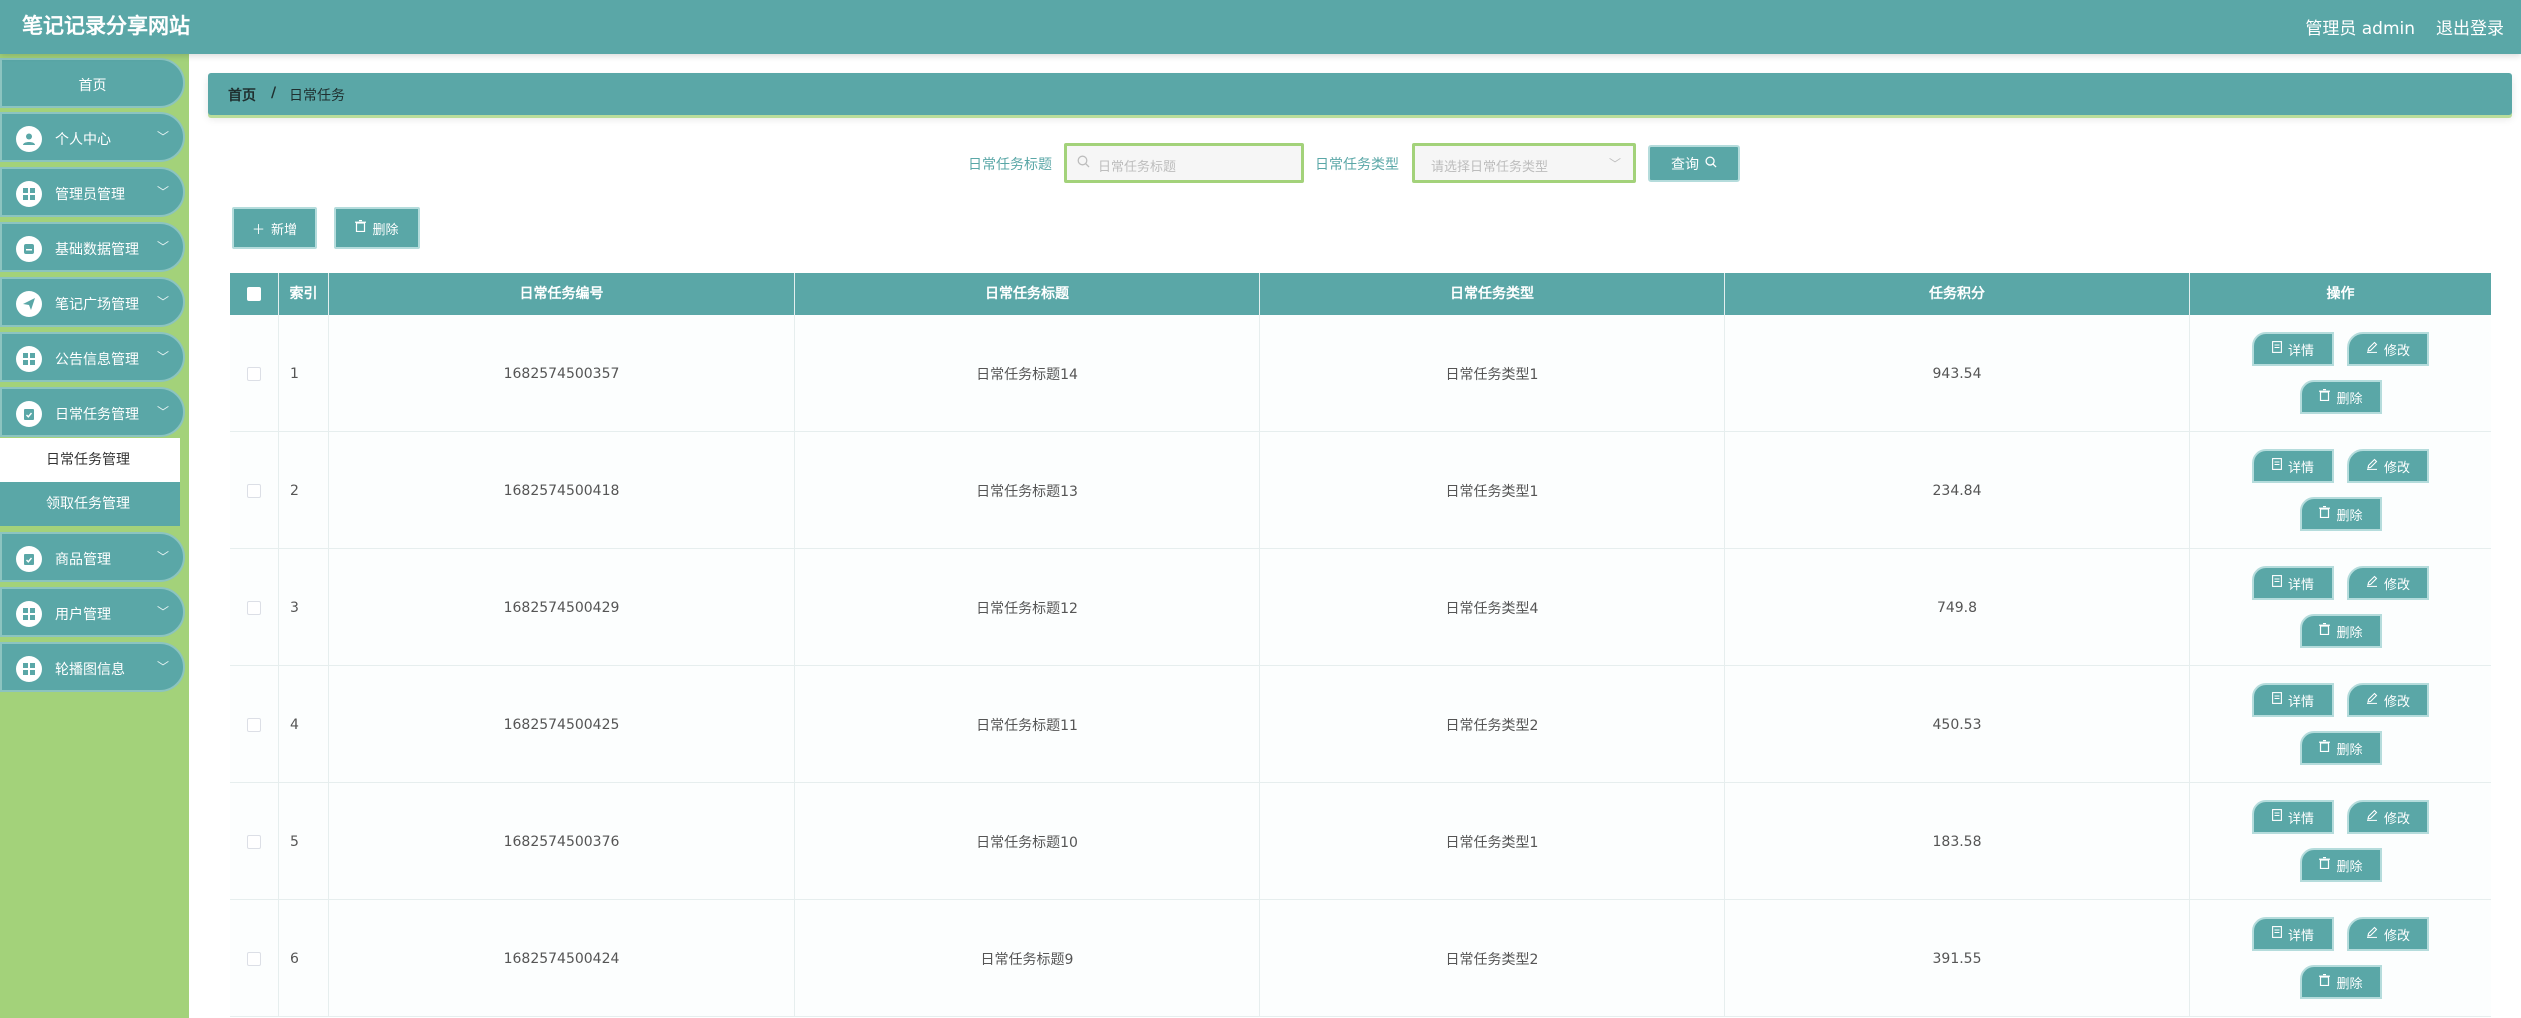  Describe the element at coordinates (562, 958) in the screenshot. I see `row-task-code: 1682574500424` at that location.